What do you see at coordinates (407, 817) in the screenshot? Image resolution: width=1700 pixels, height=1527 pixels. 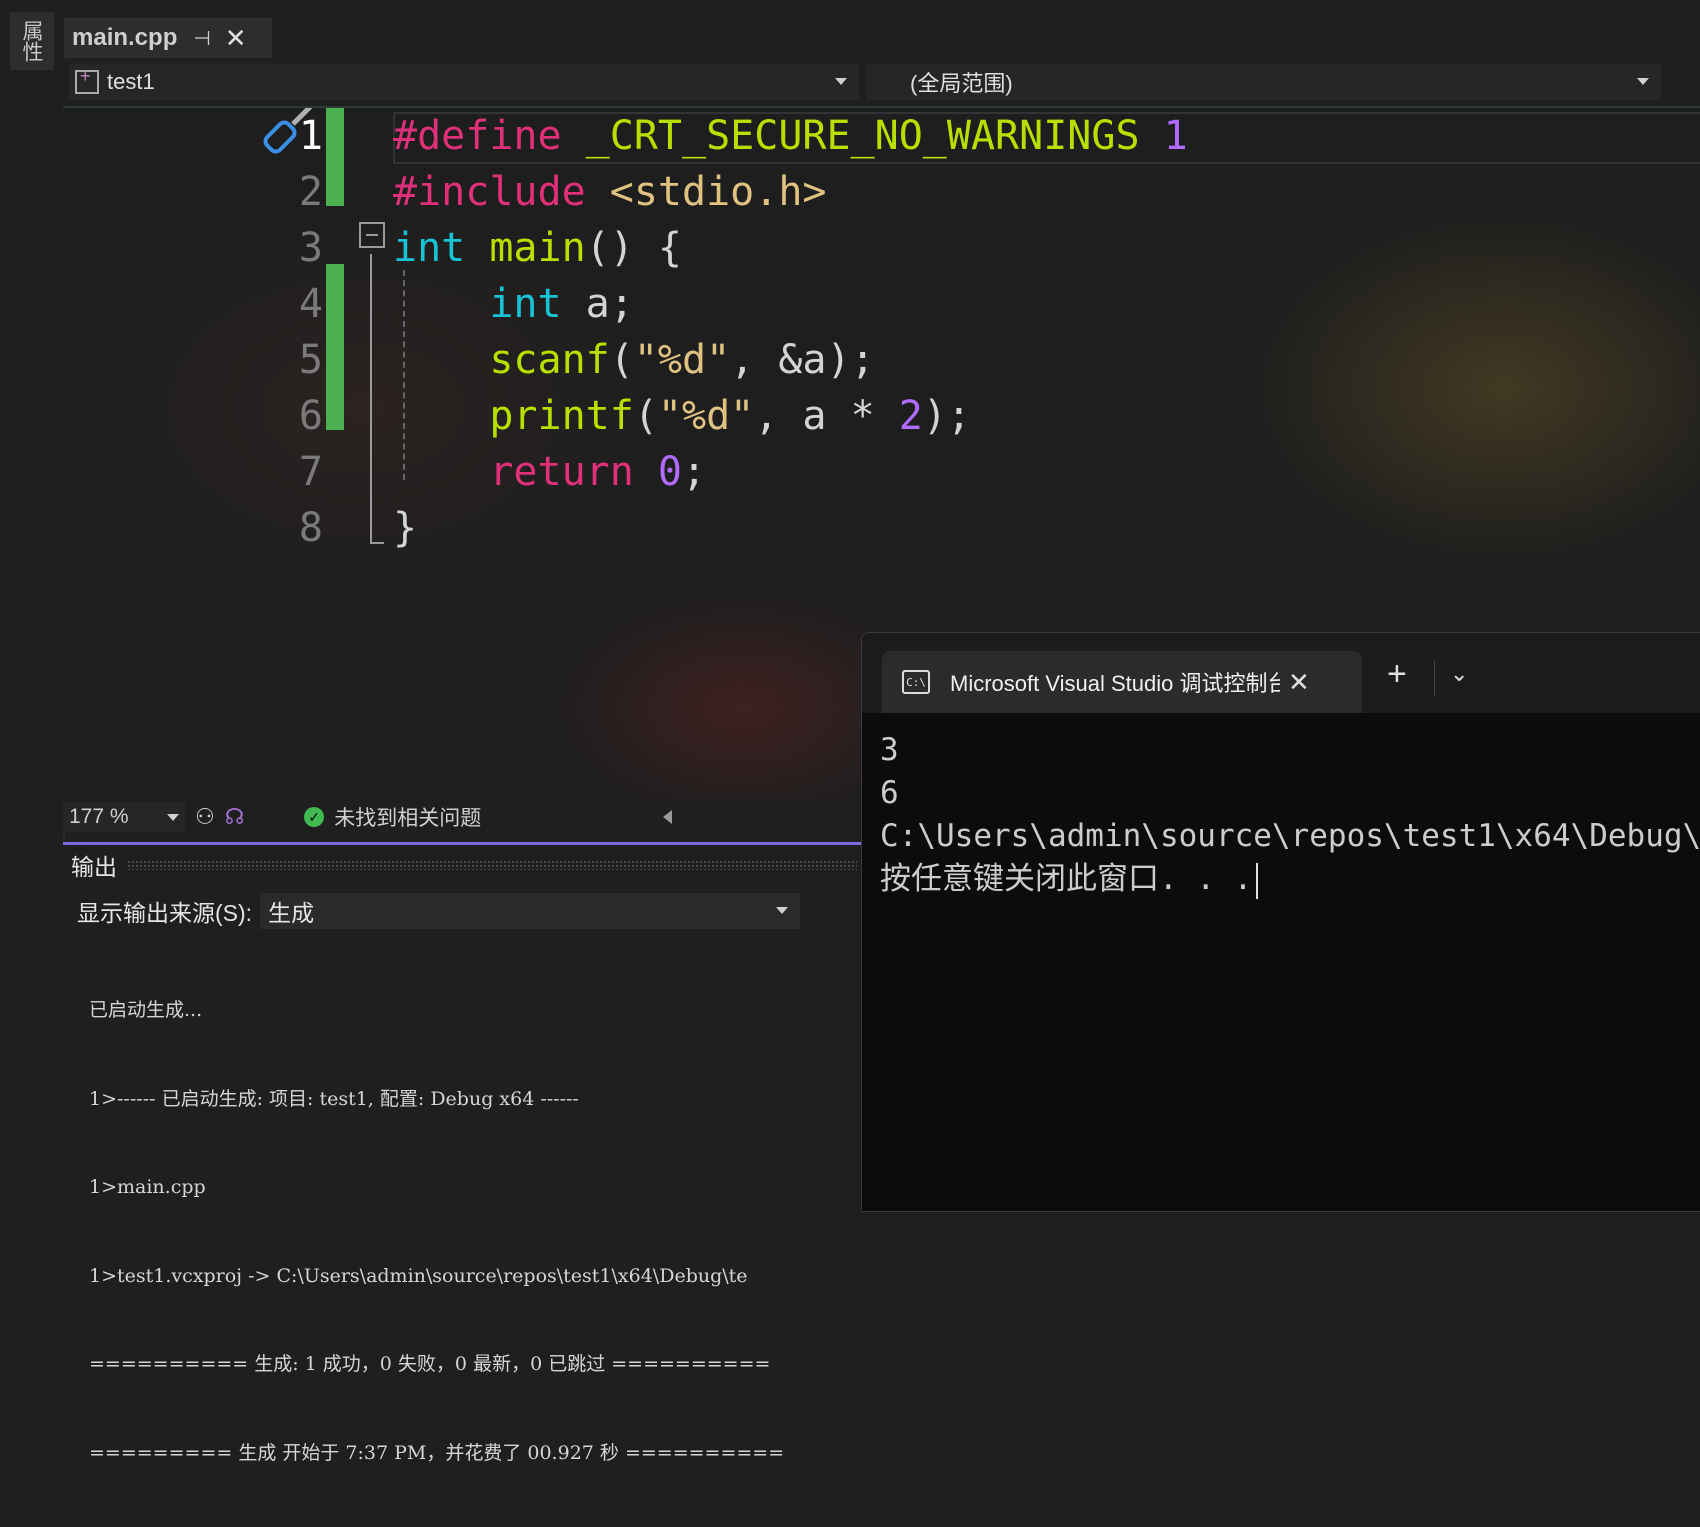 I see `issues-status: 未找到相关问题` at bounding box center [407, 817].